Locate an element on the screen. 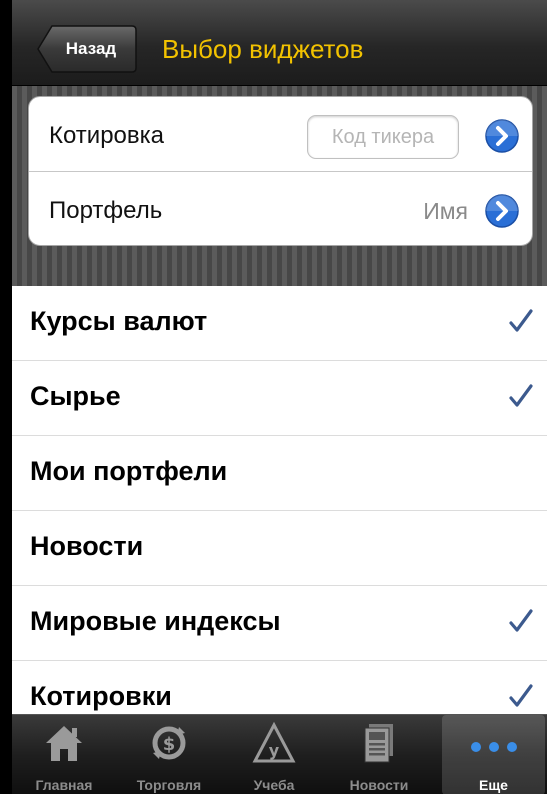 The image size is (547, 794). svg-text: y is located at coordinates (274, 750).